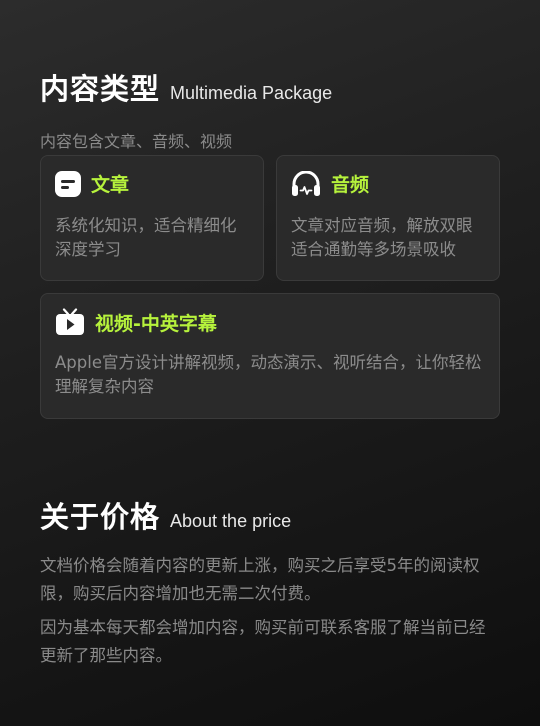 Image resolution: width=540 pixels, height=726 pixels. Describe the element at coordinates (251, 93) in the screenshot. I see `content-type-title-en: Multimedia Package` at that location.